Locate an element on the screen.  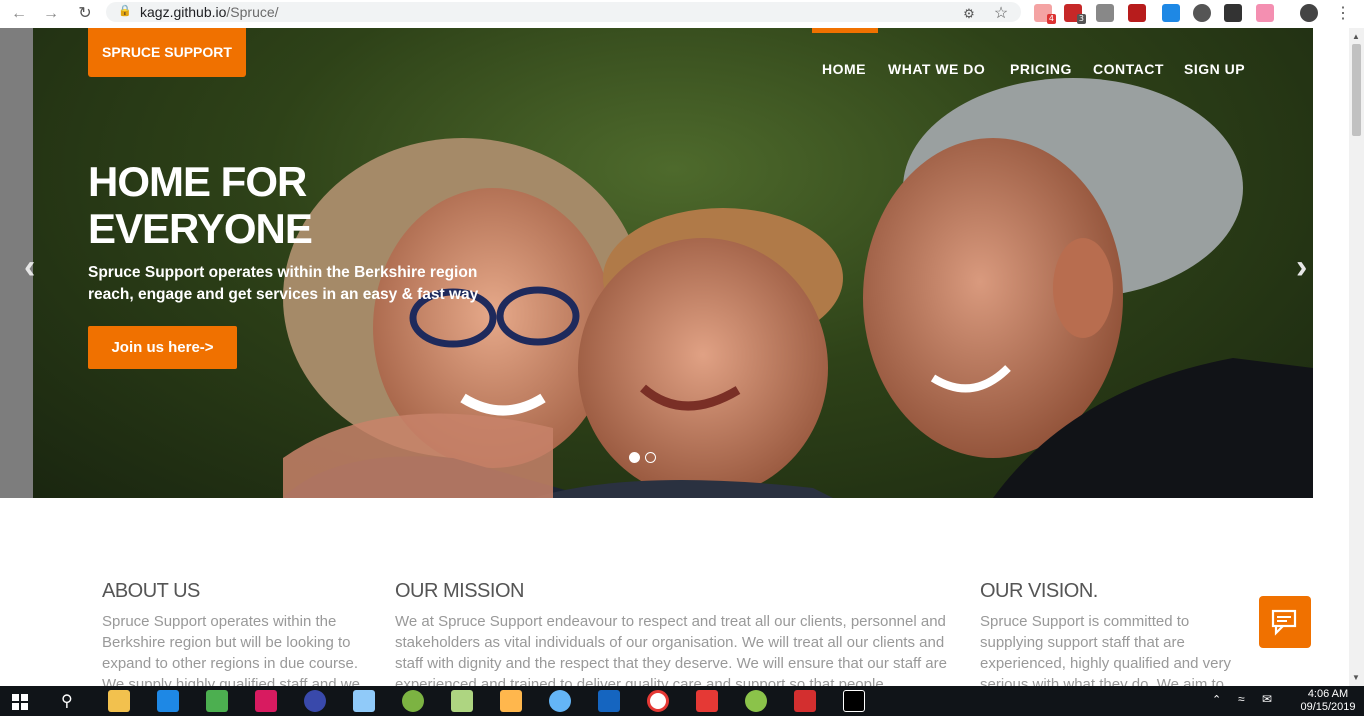
arrow-right-icon: → is located at coordinates (51, 14).